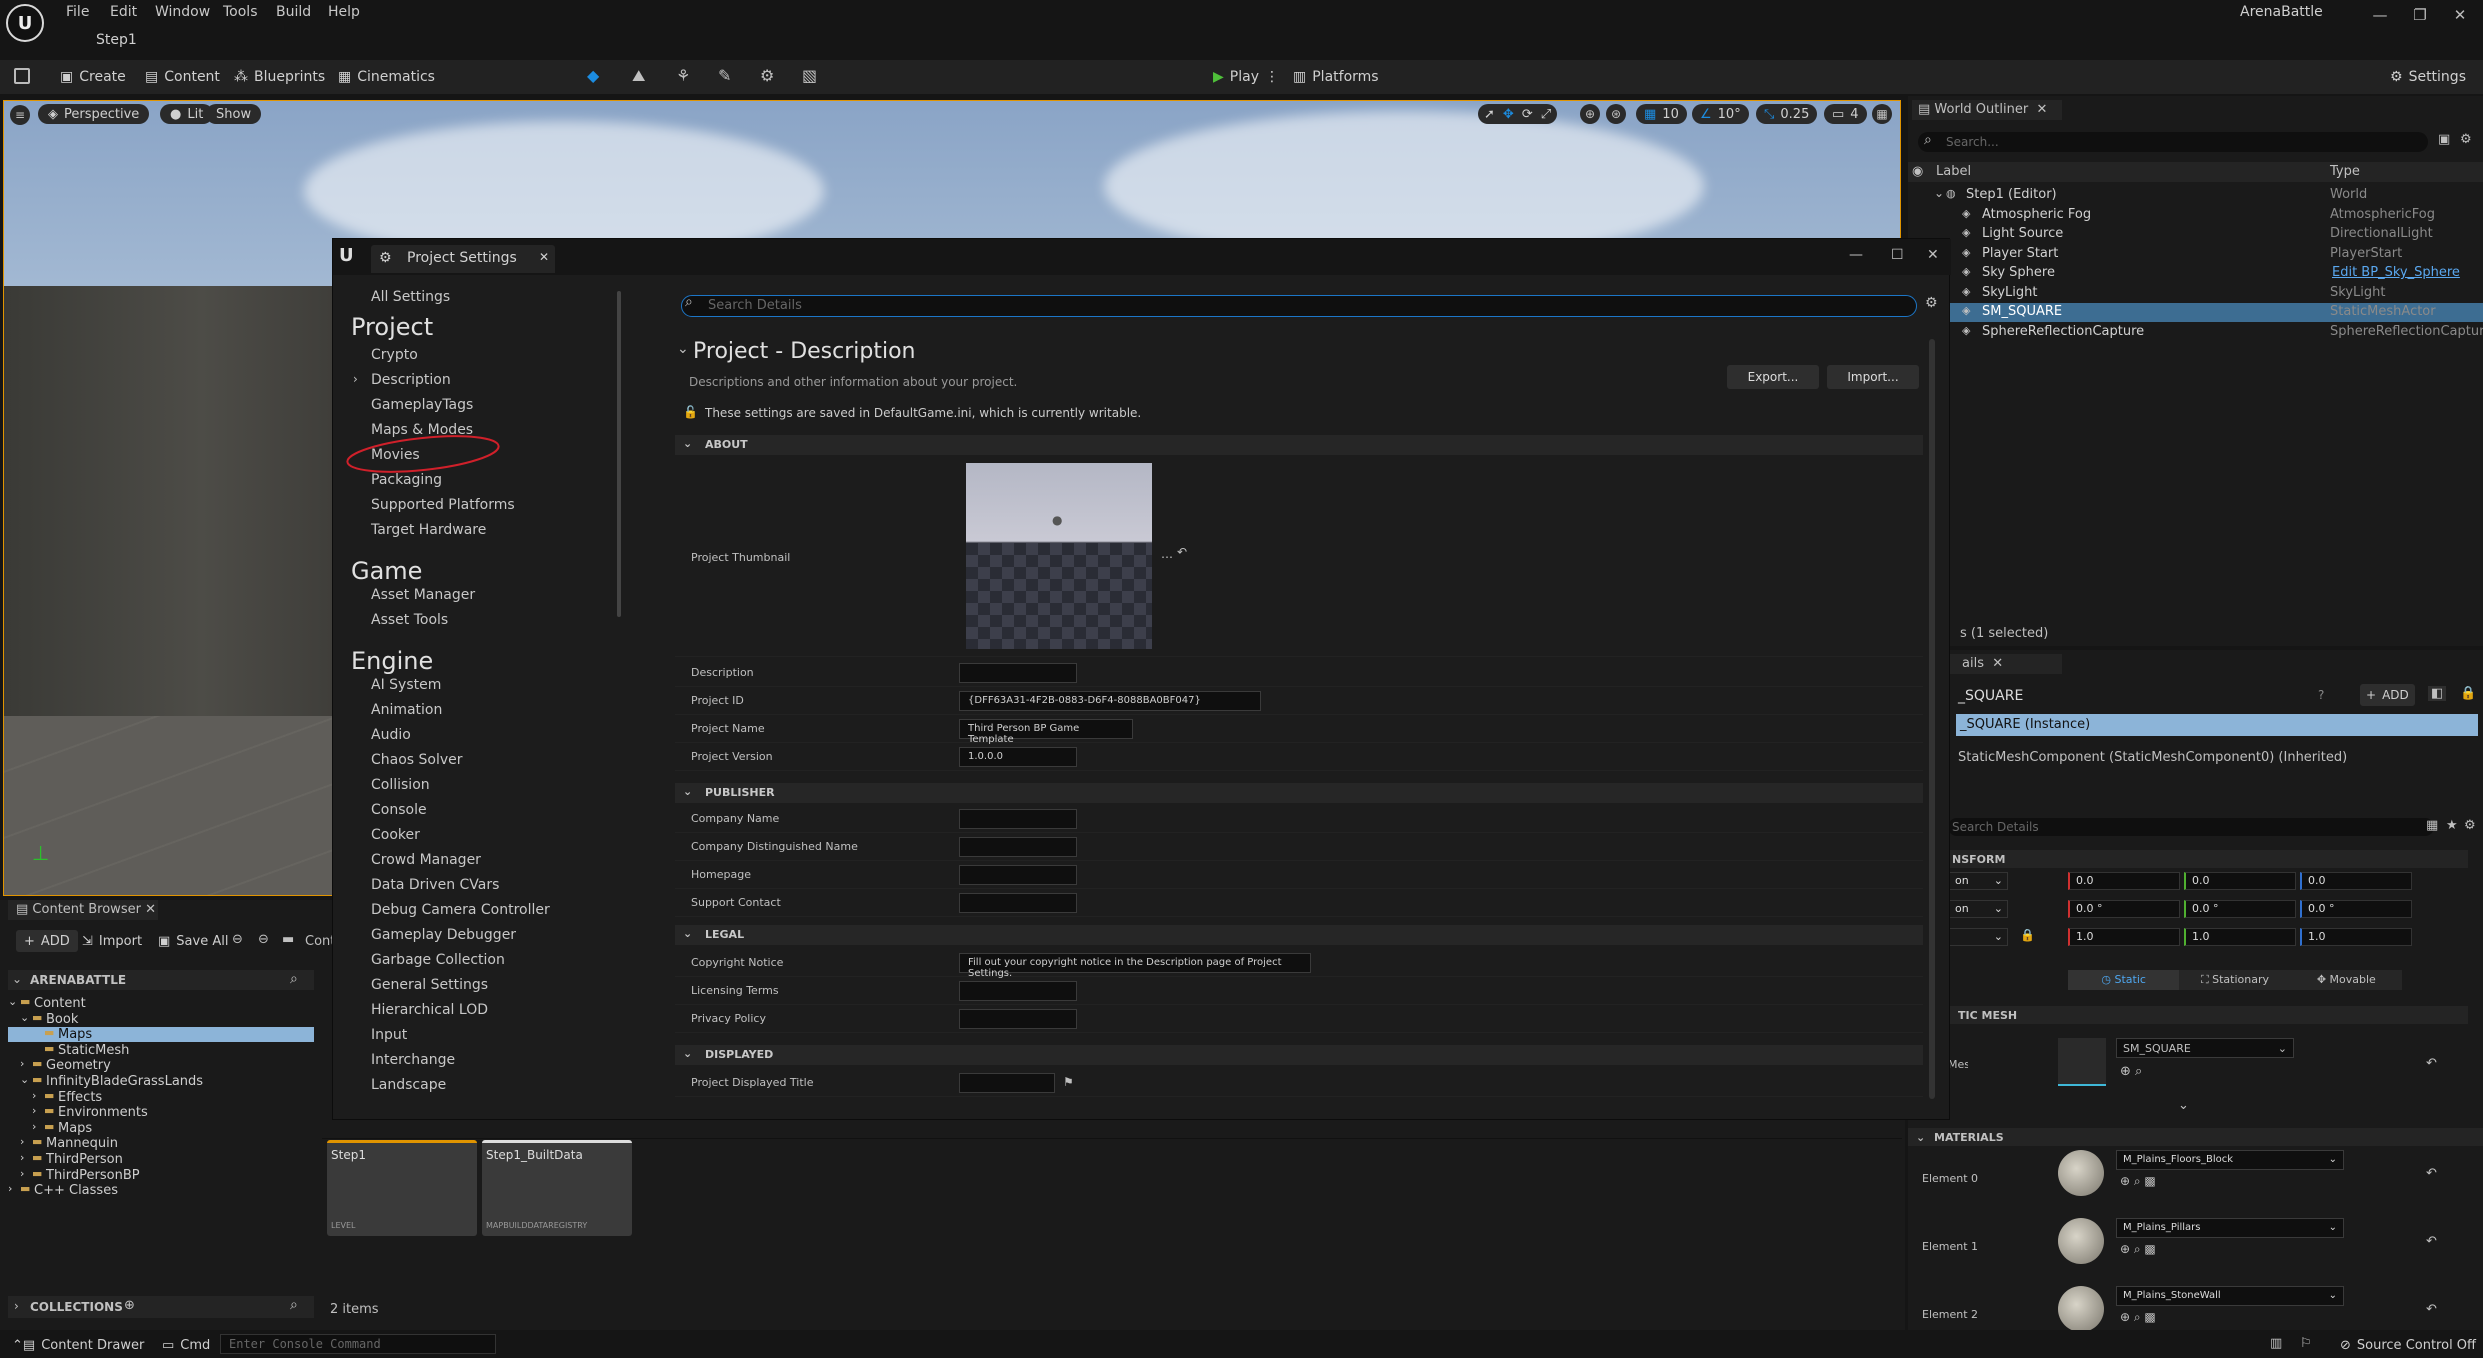  What do you see at coordinates (93, 77) in the screenshot?
I see `create-button: ▣ Create` at bounding box center [93, 77].